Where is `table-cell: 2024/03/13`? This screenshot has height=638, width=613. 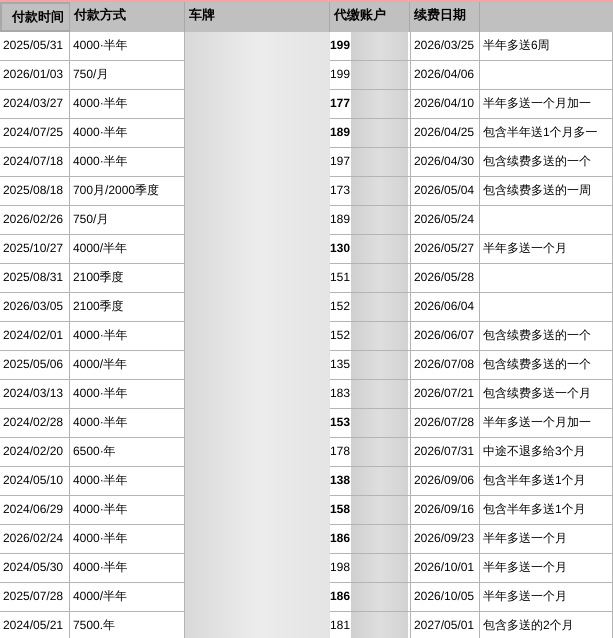 table-cell: 2024/03/13 is located at coordinates (35, 394).